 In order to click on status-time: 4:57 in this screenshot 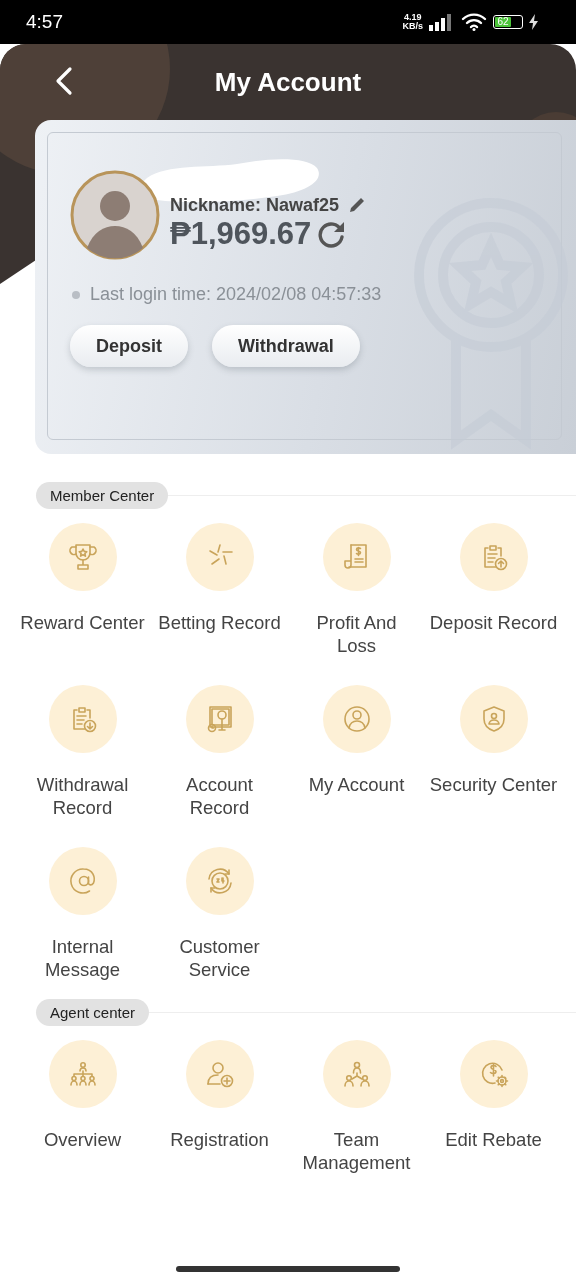, I will do `click(44, 22)`.